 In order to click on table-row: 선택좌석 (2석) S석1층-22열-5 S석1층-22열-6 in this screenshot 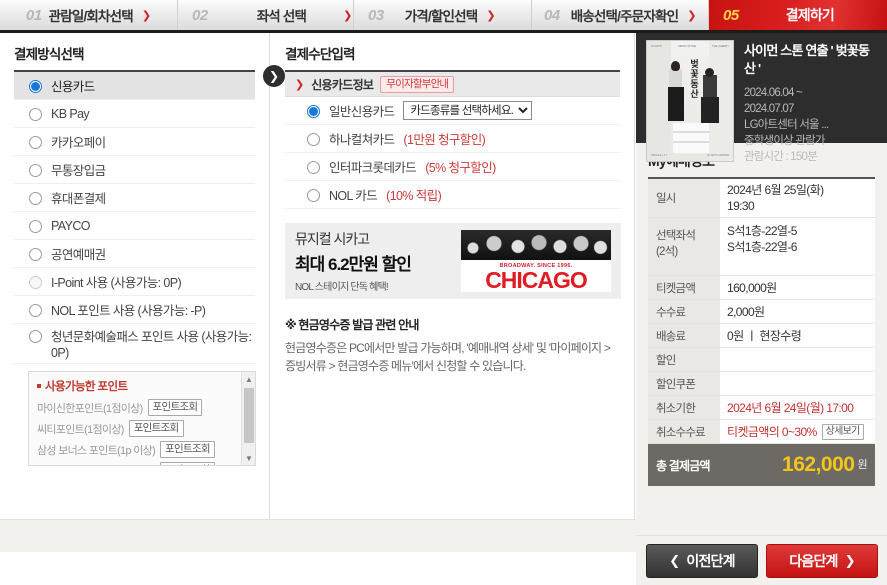, I will do `click(761, 247)`.